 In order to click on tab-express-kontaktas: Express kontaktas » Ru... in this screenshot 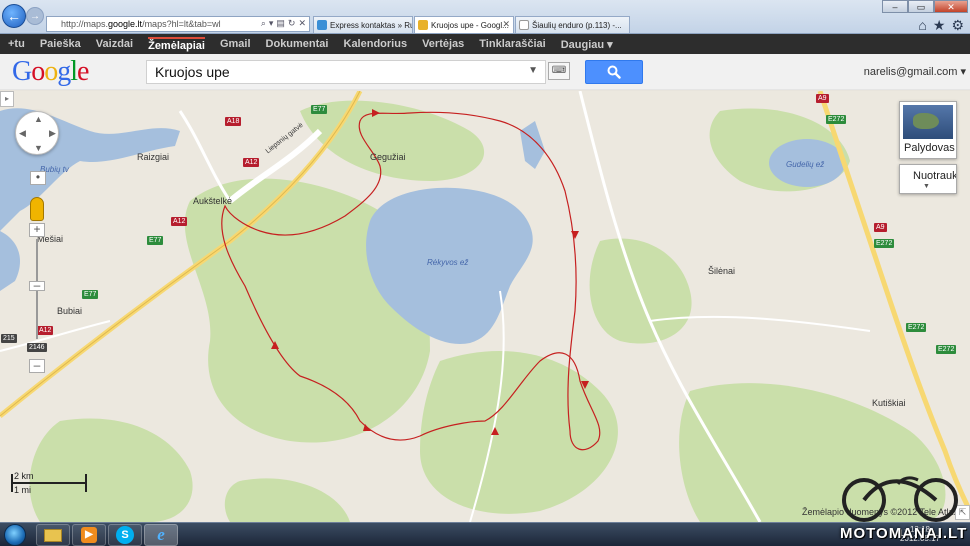, I will do `click(363, 24)`.